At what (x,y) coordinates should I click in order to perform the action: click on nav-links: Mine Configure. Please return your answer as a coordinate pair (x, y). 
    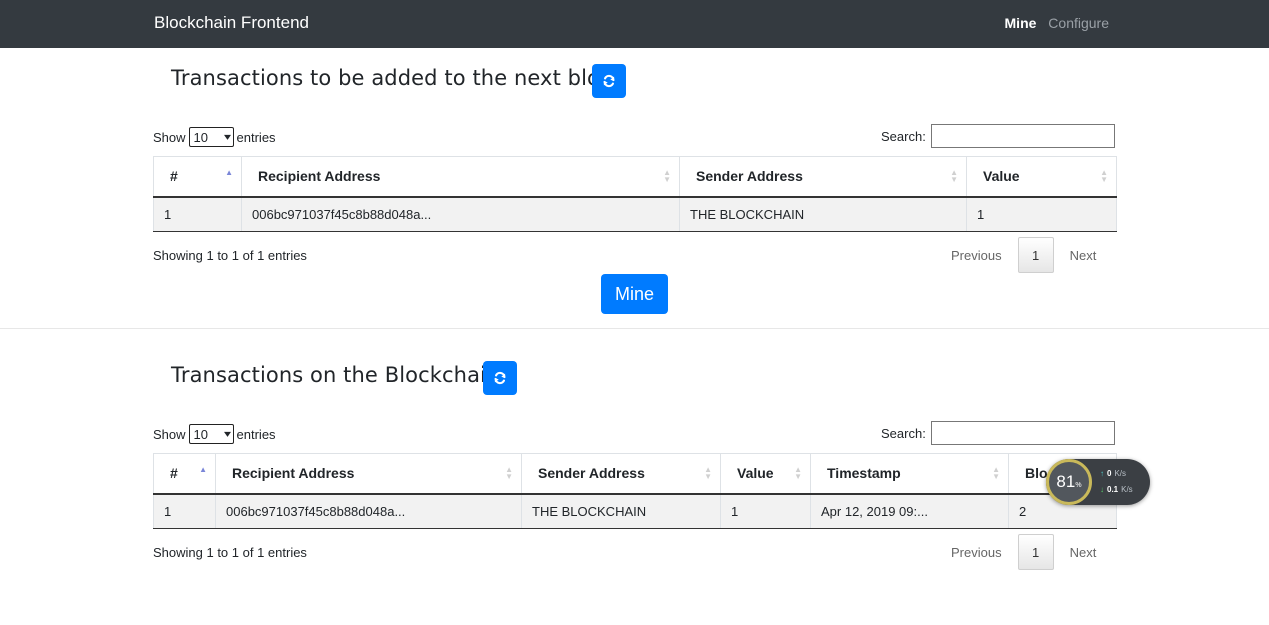
    Looking at the image, I should click on (1053, 23).